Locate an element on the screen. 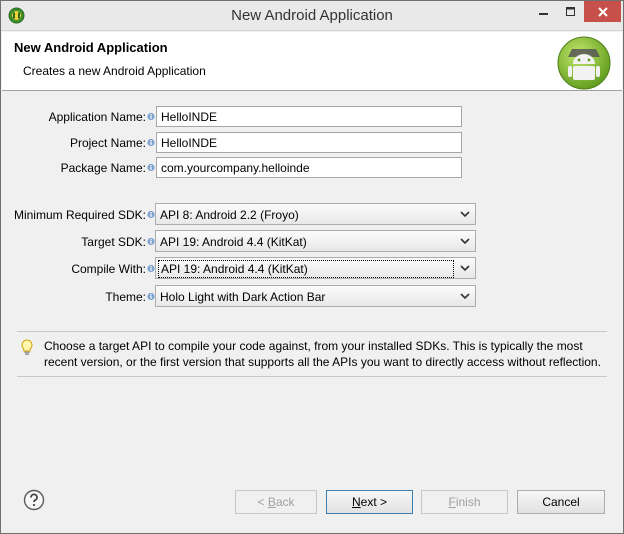 The height and width of the screenshot is (534, 624). target-sdk-select: API 19: Android 4.4 (KitKat) is located at coordinates (315, 241).